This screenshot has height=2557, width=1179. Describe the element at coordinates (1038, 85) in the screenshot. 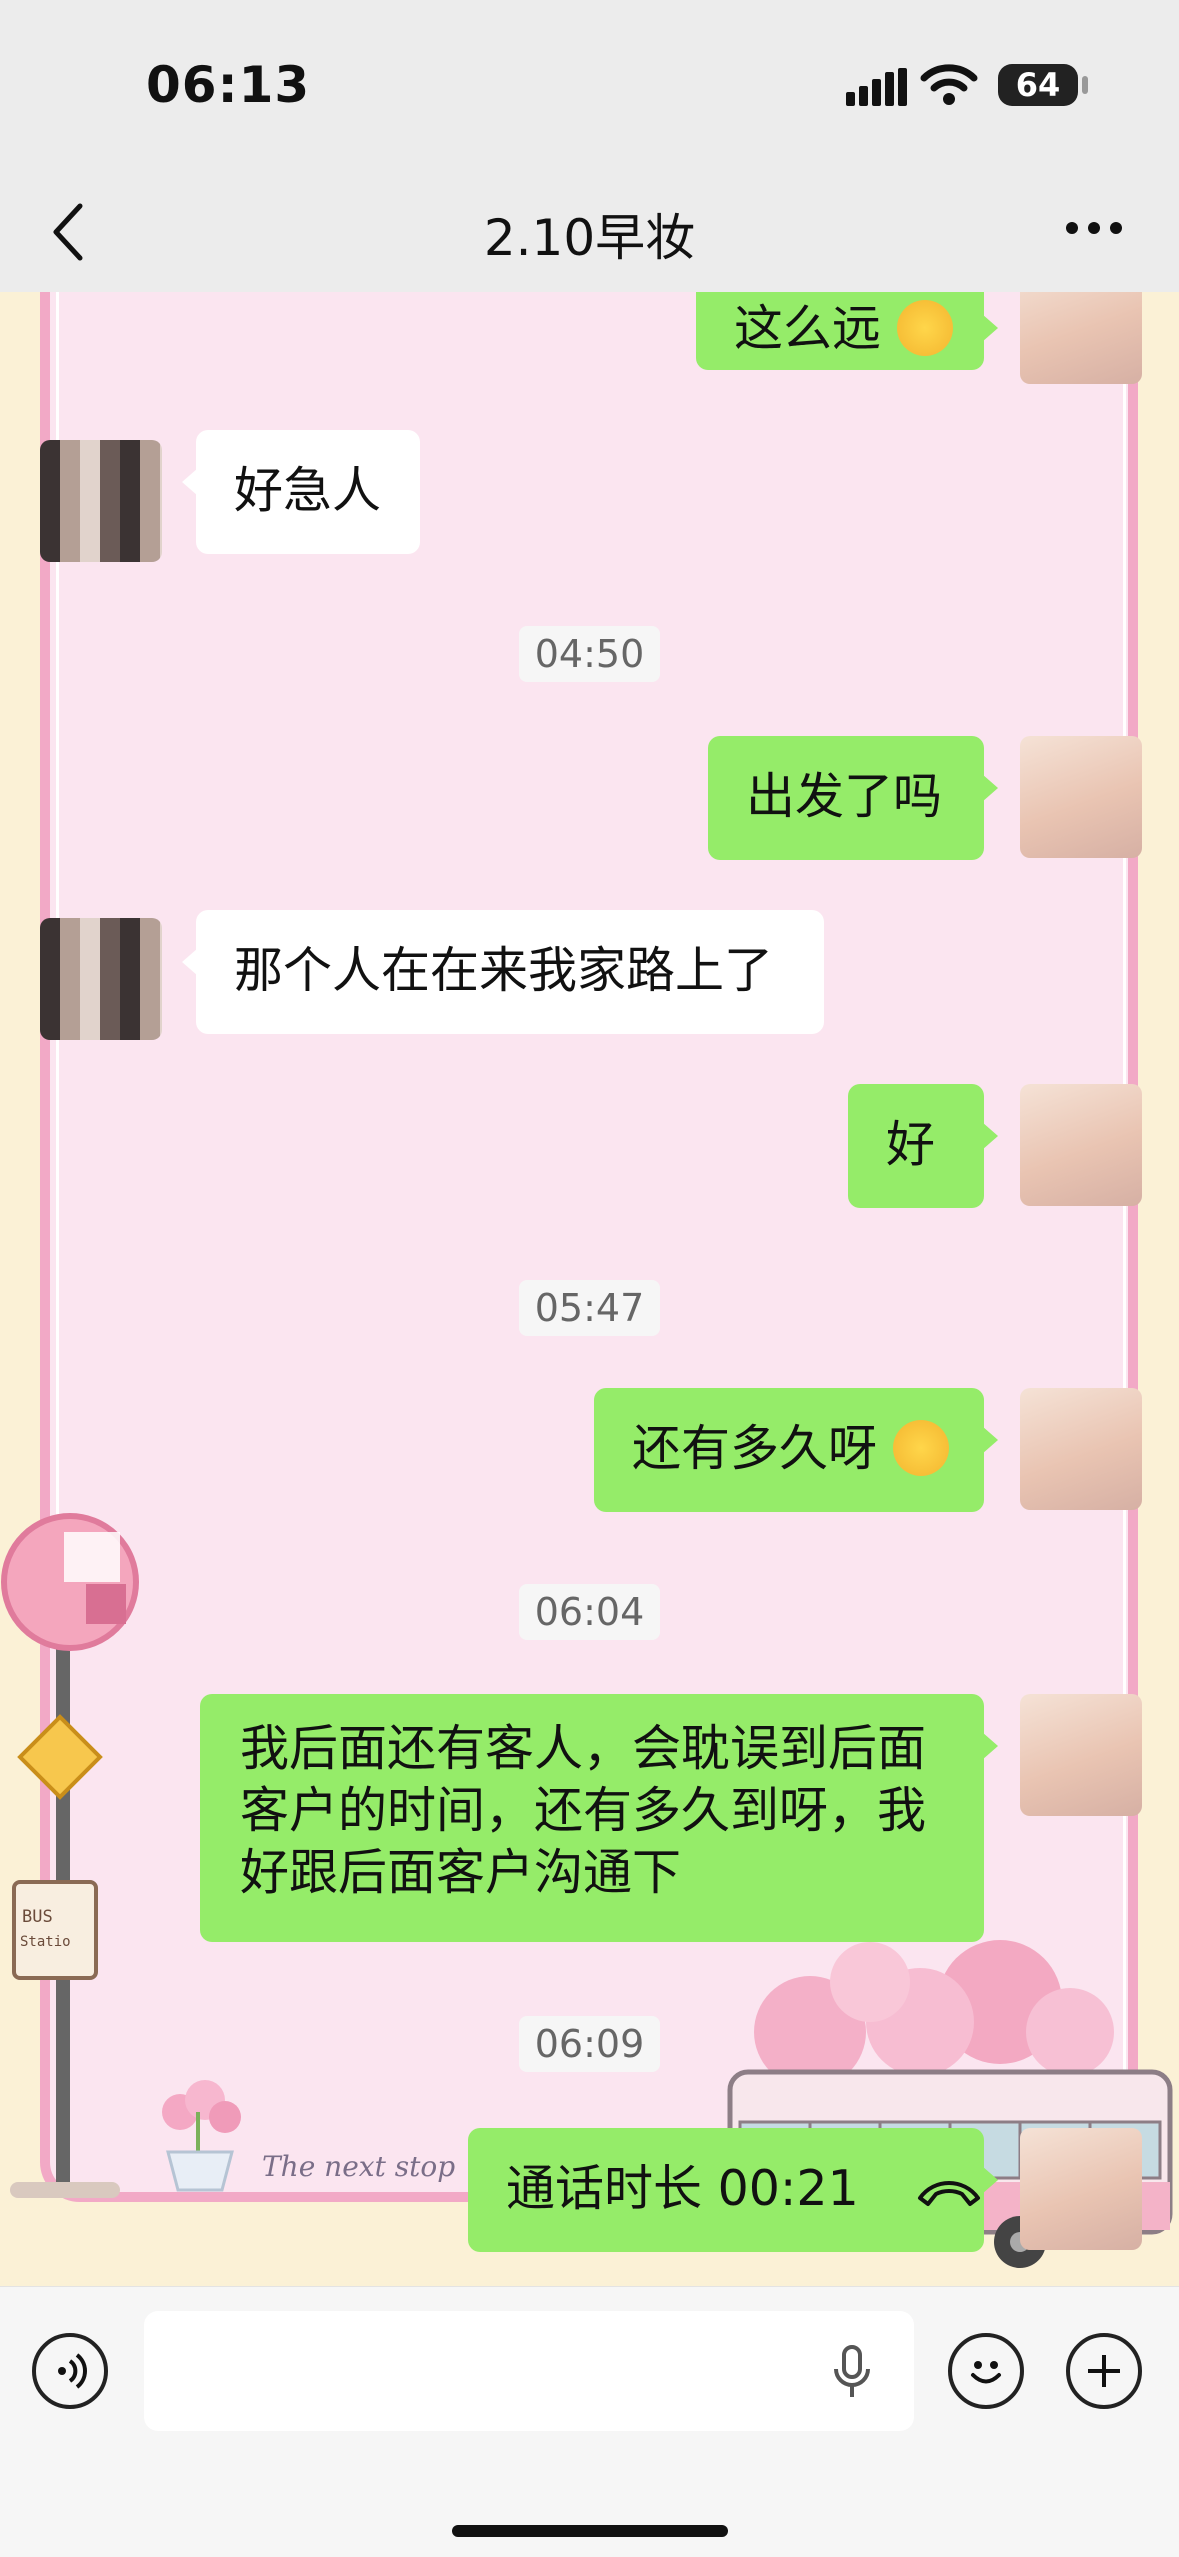

I see `battery-indicator: 64` at that location.